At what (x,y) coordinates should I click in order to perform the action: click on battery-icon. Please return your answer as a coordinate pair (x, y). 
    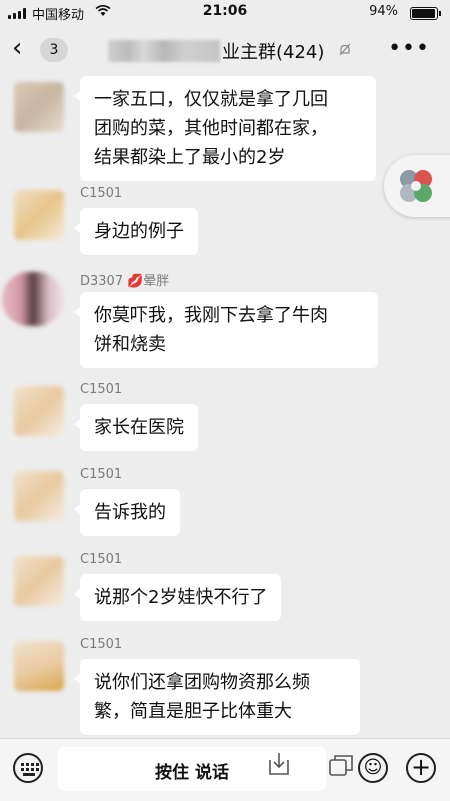
    Looking at the image, I should click on (425, 13).